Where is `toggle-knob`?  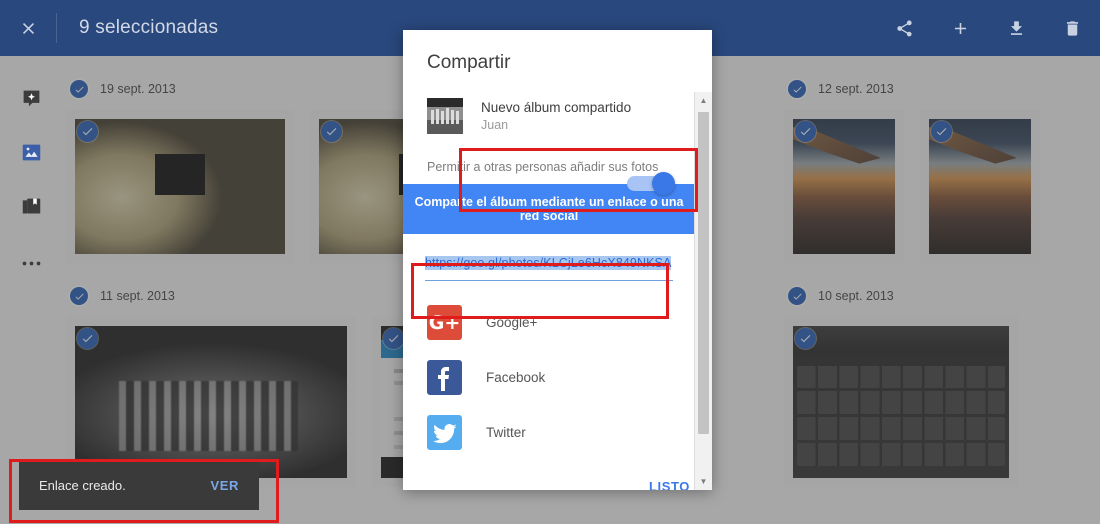
toggle-knob is located at coordinates (663, 183).